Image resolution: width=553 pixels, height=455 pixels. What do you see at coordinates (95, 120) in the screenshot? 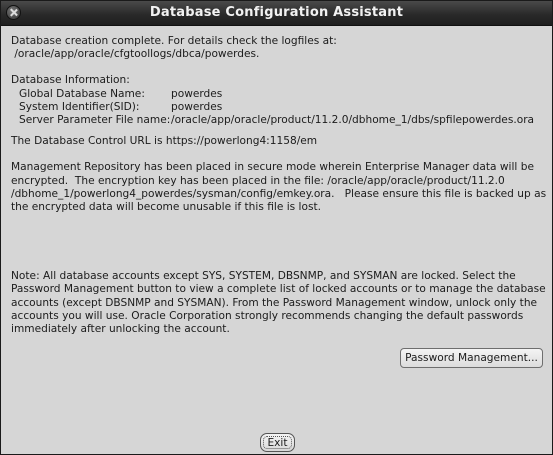
I see `info-label: Server Parameter File name:` at bounding box center [95, 120].